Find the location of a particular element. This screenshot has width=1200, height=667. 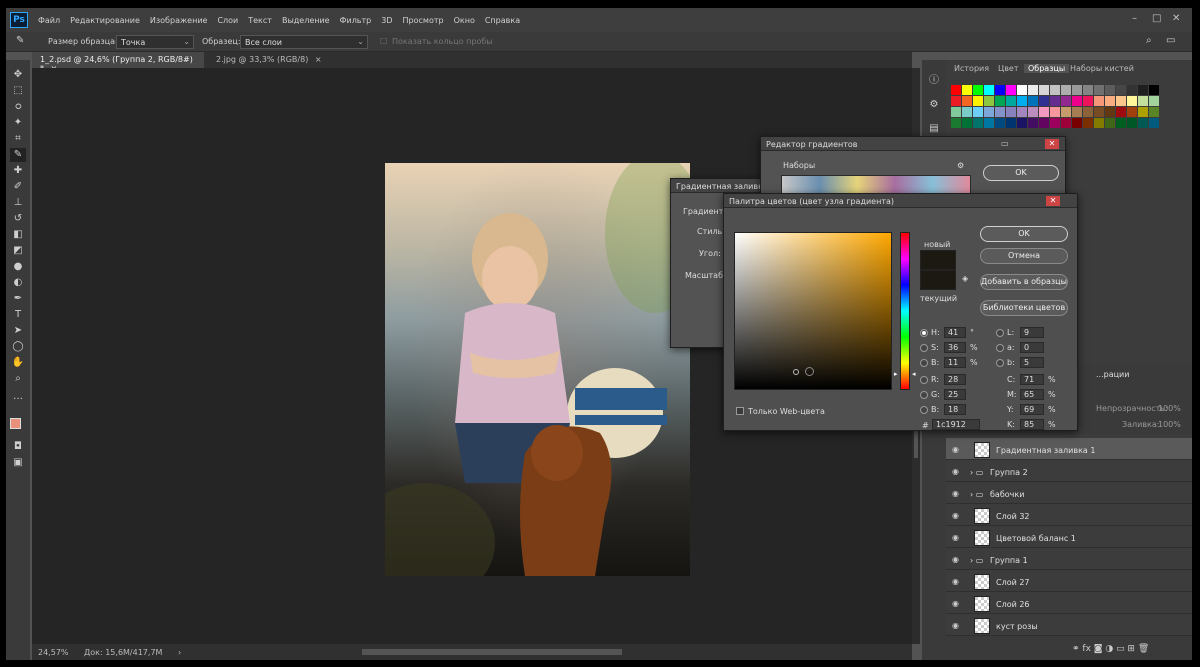

g-field: 25 is located at coordinates (955, 394).